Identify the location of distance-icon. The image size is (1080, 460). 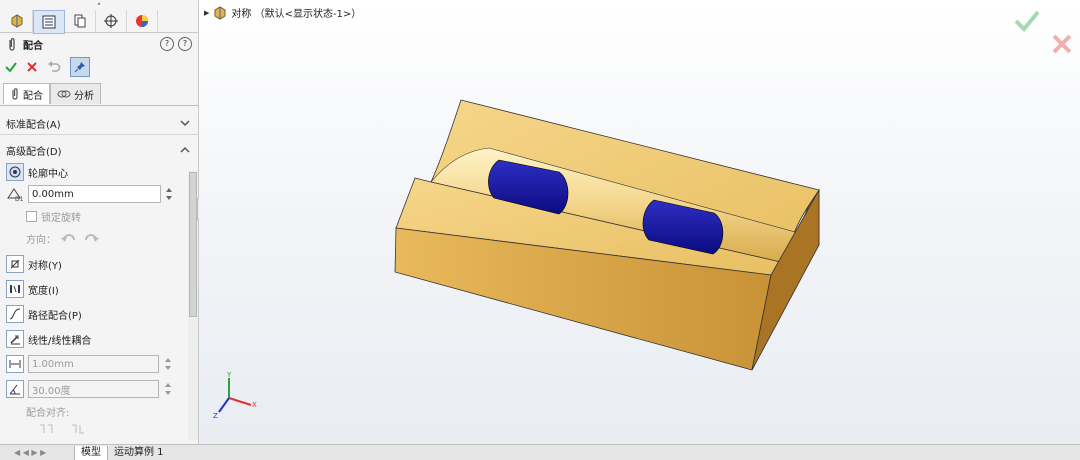
(15, 364).